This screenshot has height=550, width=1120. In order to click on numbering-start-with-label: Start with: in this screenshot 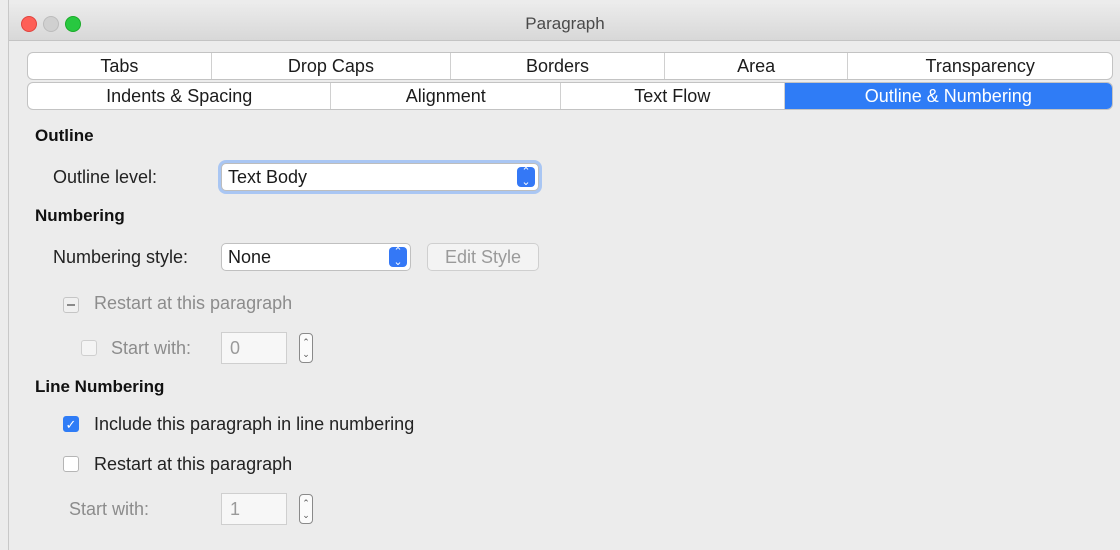, I will do `click(151, 348)`.